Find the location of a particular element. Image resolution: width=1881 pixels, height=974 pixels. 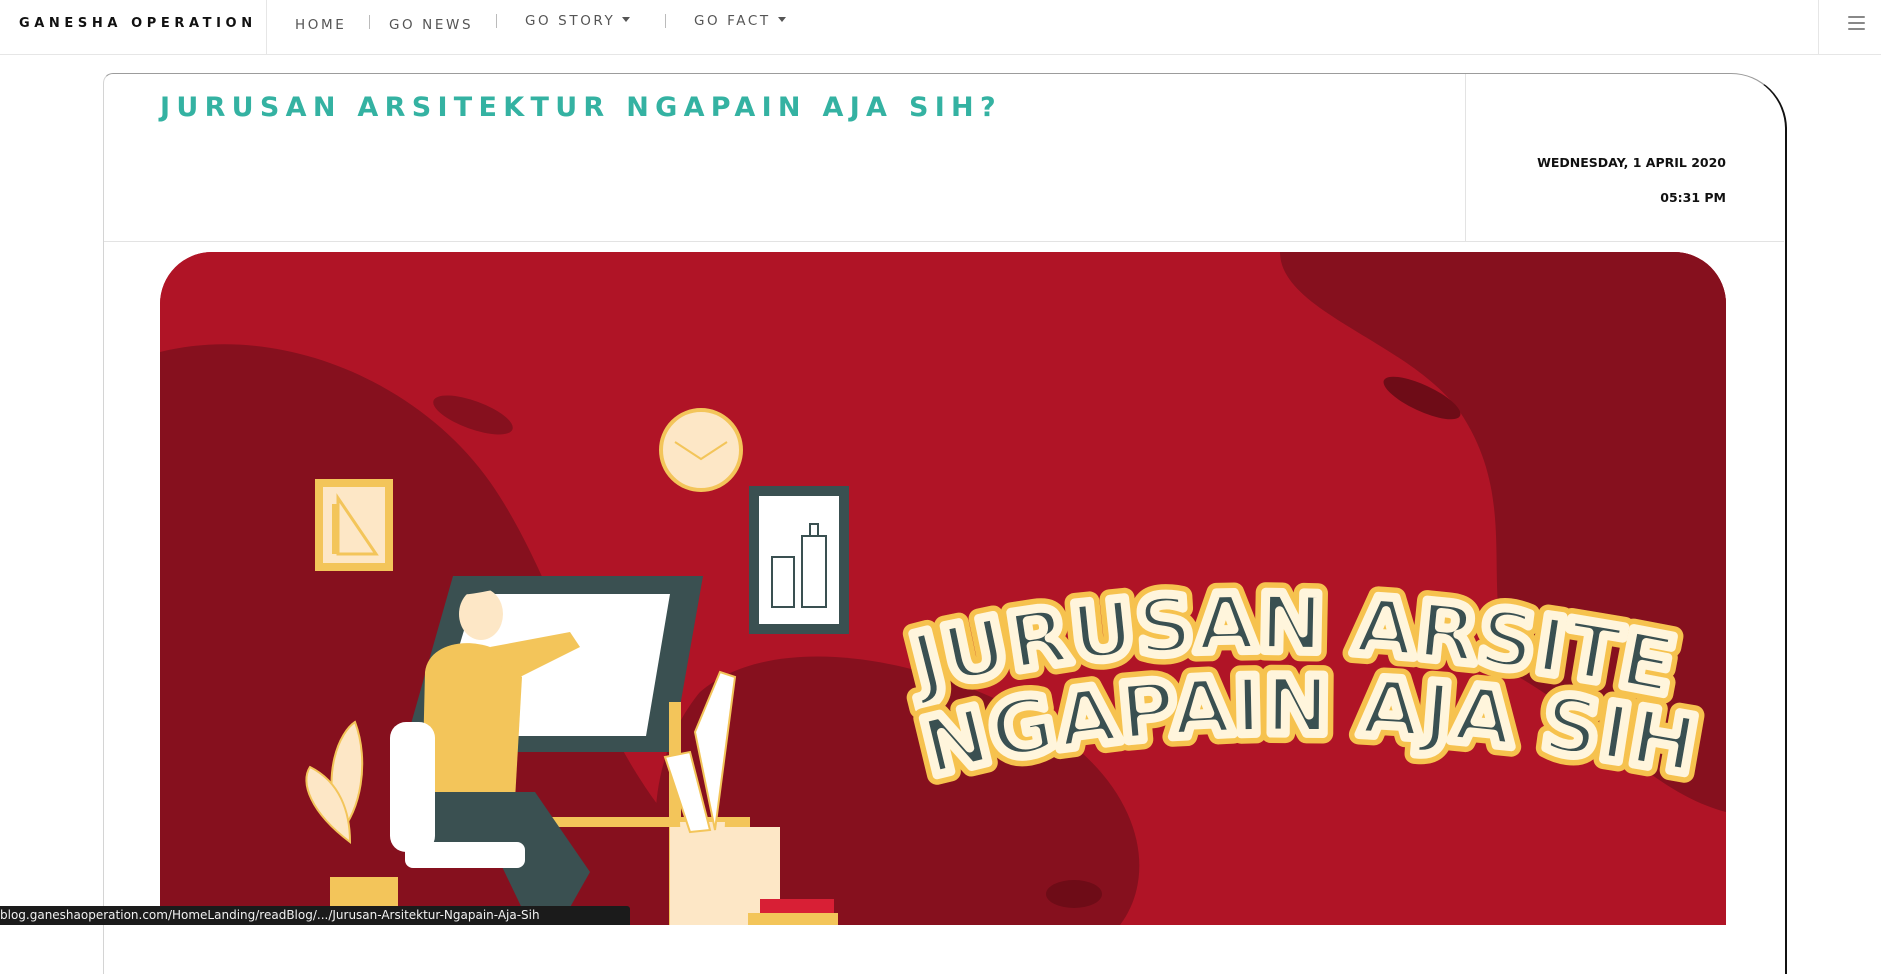

article-title: JURUSAN ARSITEKTUR NGAPAIN AJA SIH? is located at coordinates (581, 107).